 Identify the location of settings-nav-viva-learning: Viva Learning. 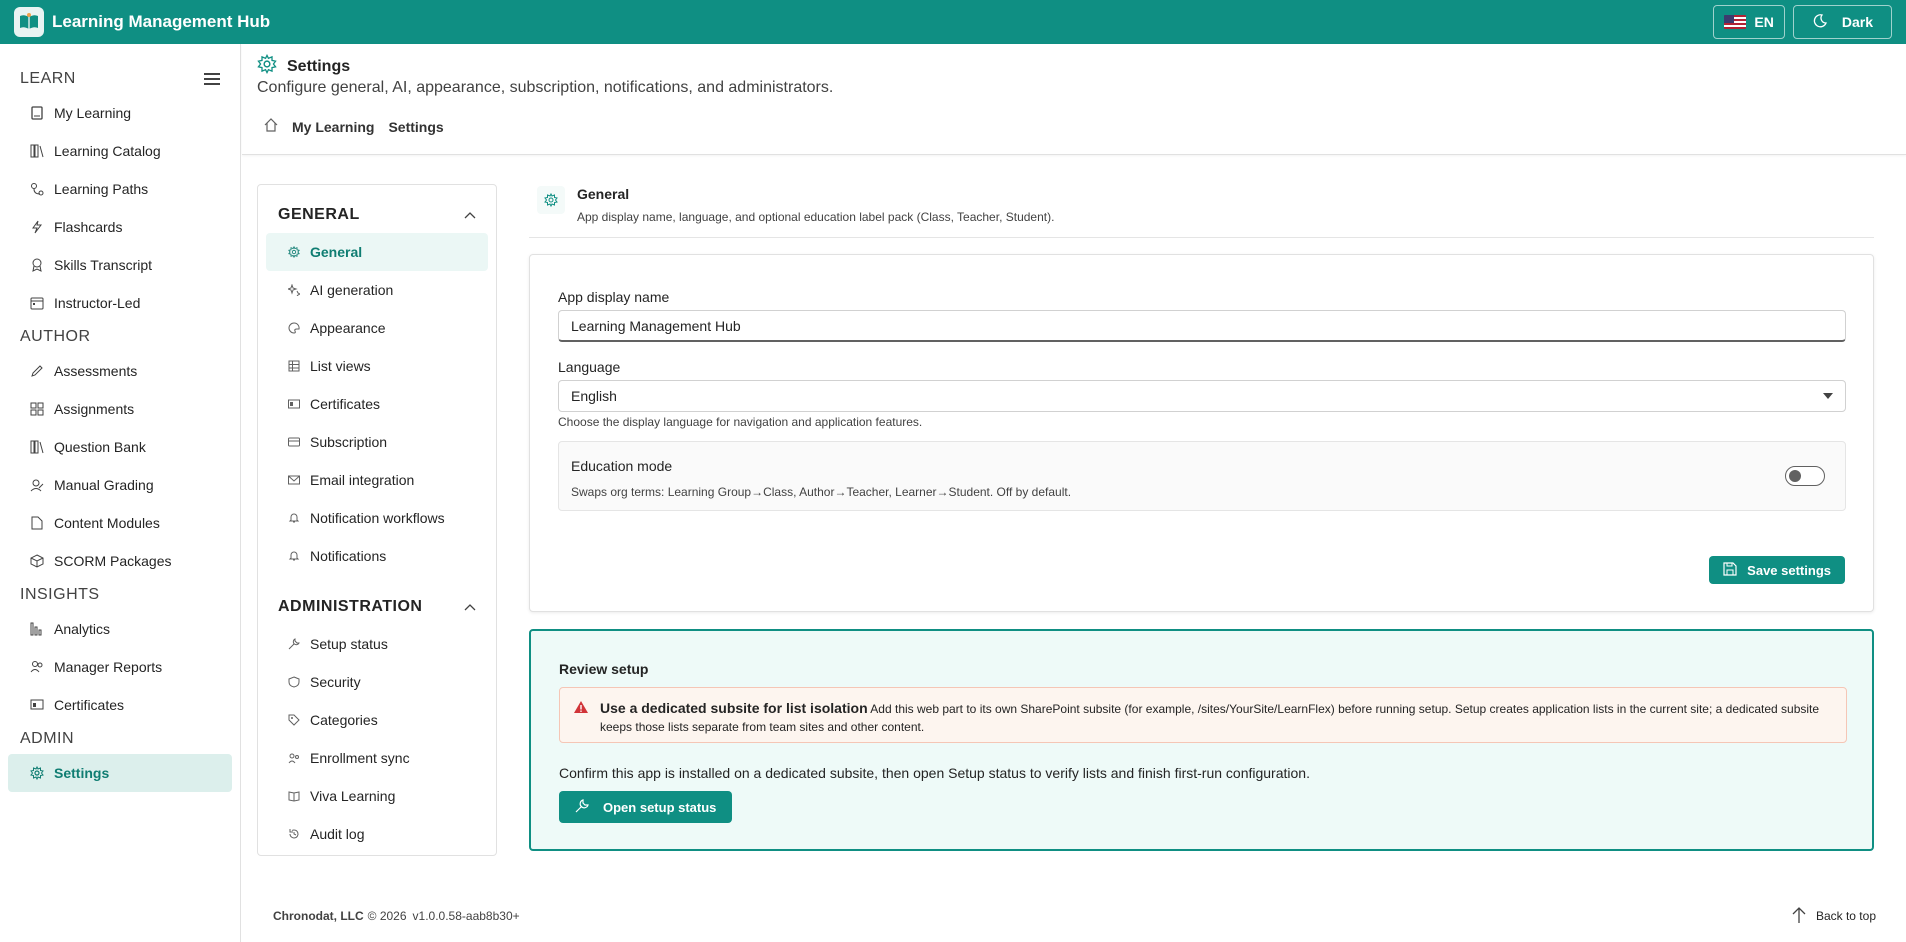
(377, 796).